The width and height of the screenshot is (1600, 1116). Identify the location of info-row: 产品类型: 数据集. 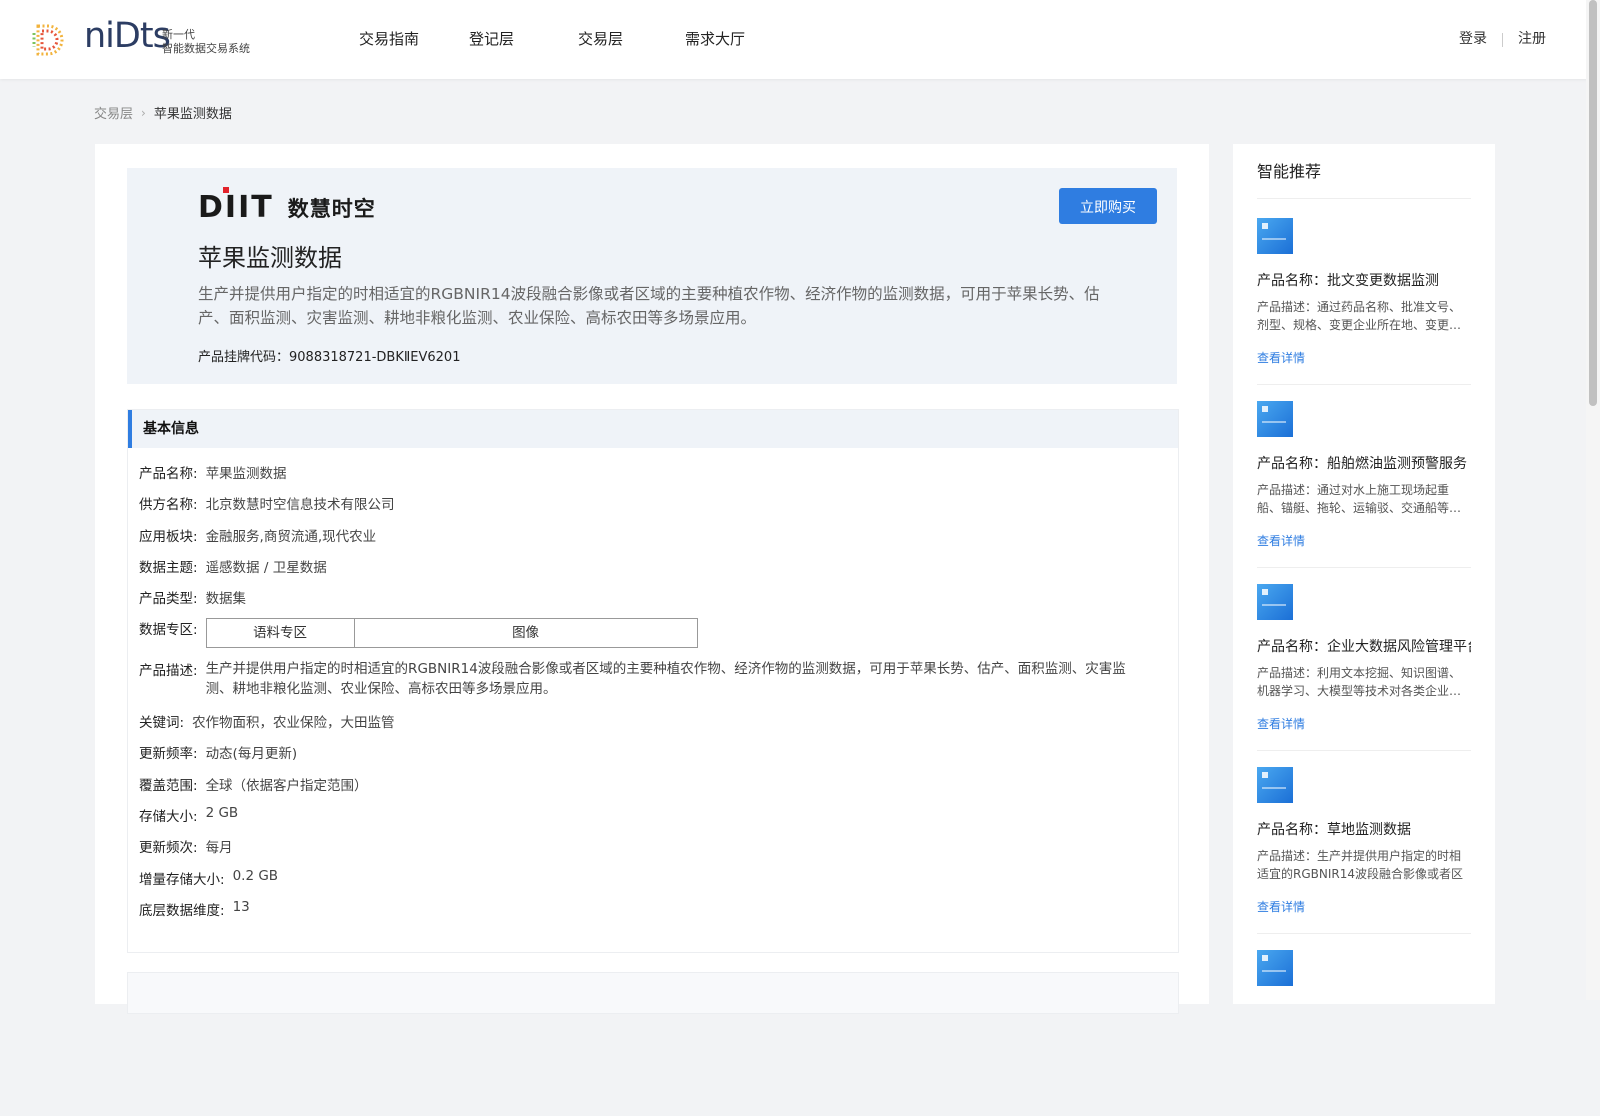
(192, 597).